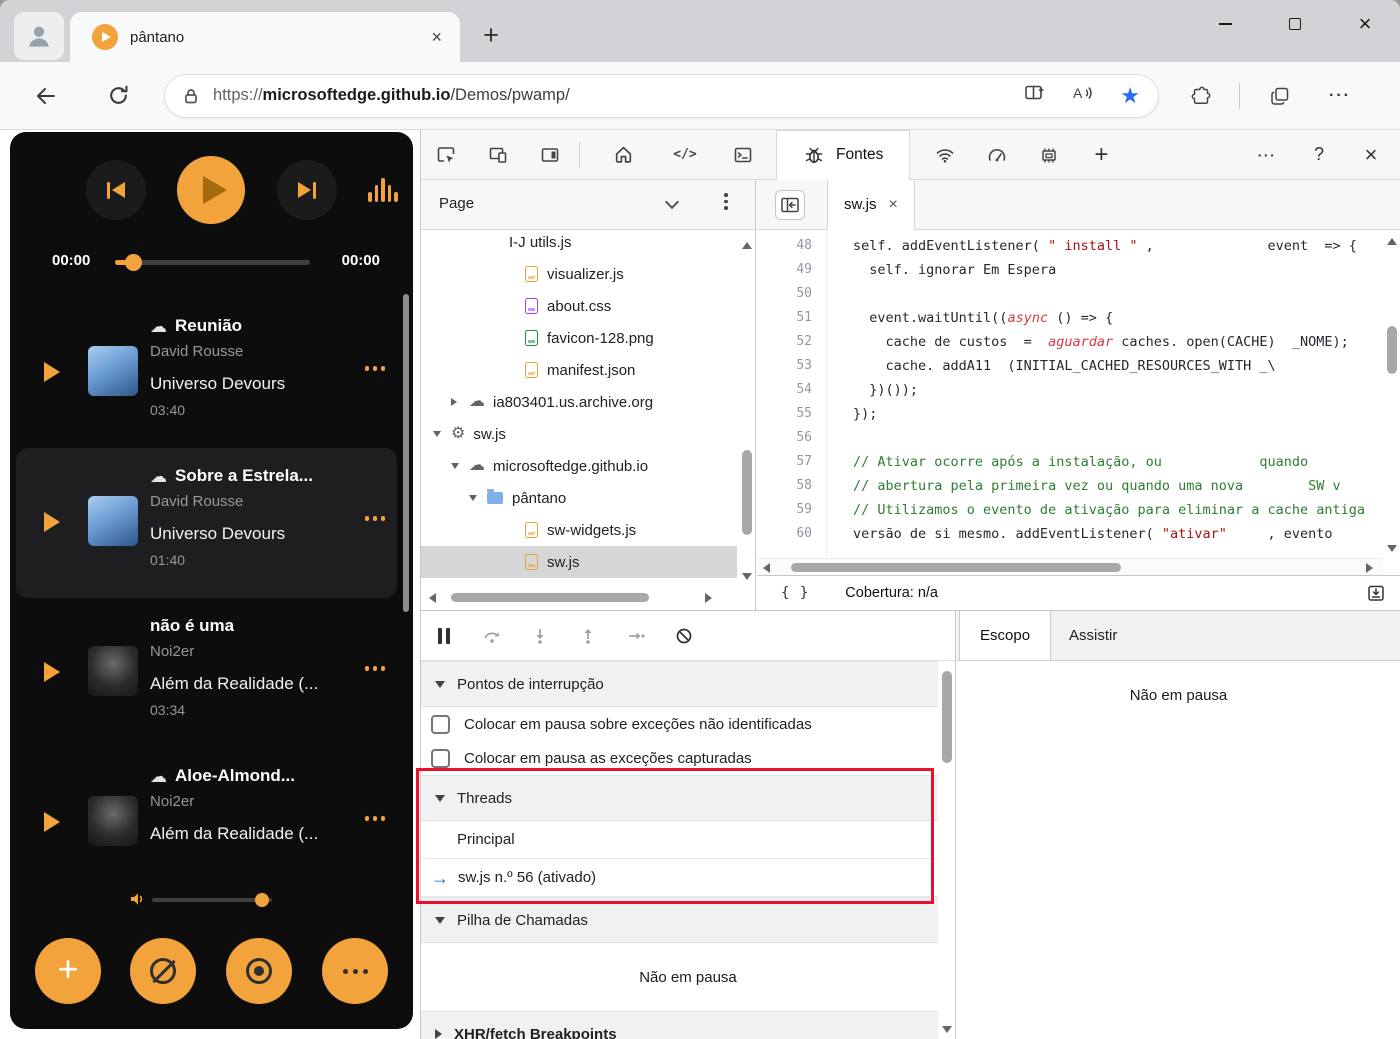 This screenshot has width=1400, height=1039. Describe the element at coordinates (446, 155) in the screenshot. I see `inspect-button` at that location.